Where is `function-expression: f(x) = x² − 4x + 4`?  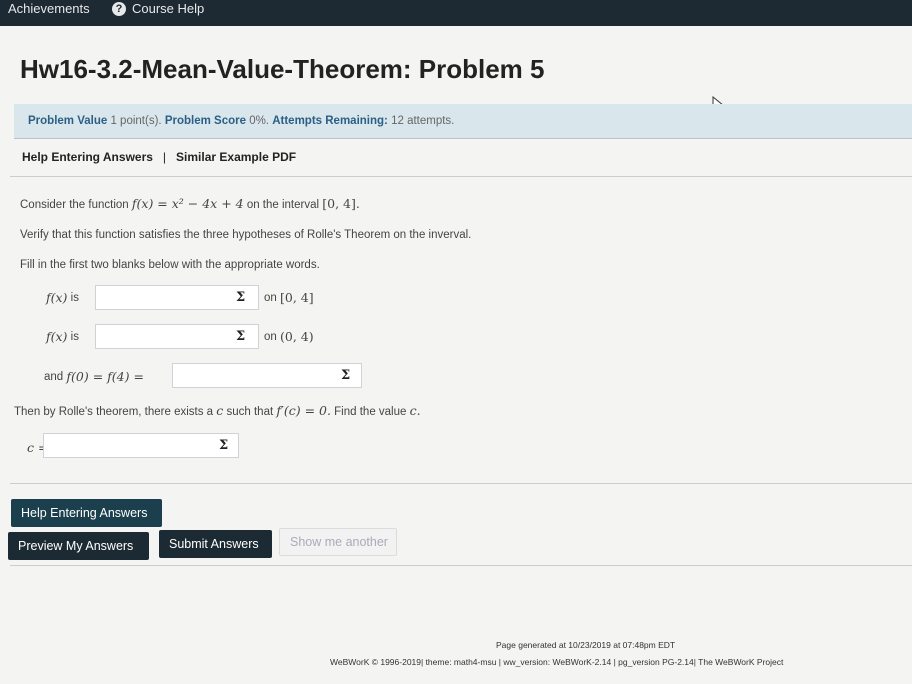 function-expression: f(x) = x² − 4x + 4 is located at coordinates (187, 203).